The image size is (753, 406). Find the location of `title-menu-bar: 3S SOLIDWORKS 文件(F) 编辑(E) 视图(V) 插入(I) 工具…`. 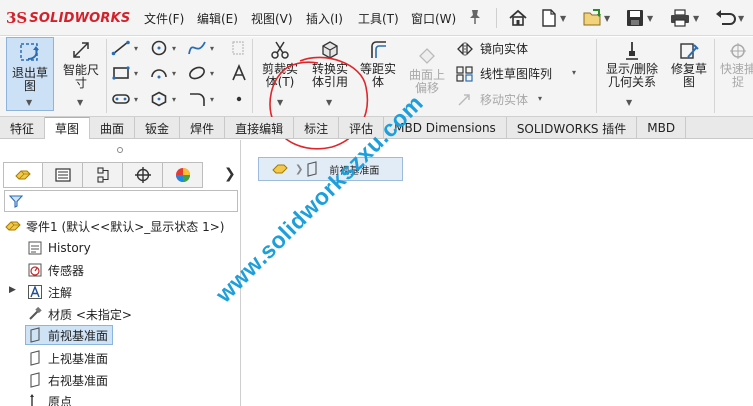

title-menu-bar: 3S SOLIDWORKS 文件(F) 编辑(E) 视图(V) 插入(I) 工具… is located at coordinates (376, 18).